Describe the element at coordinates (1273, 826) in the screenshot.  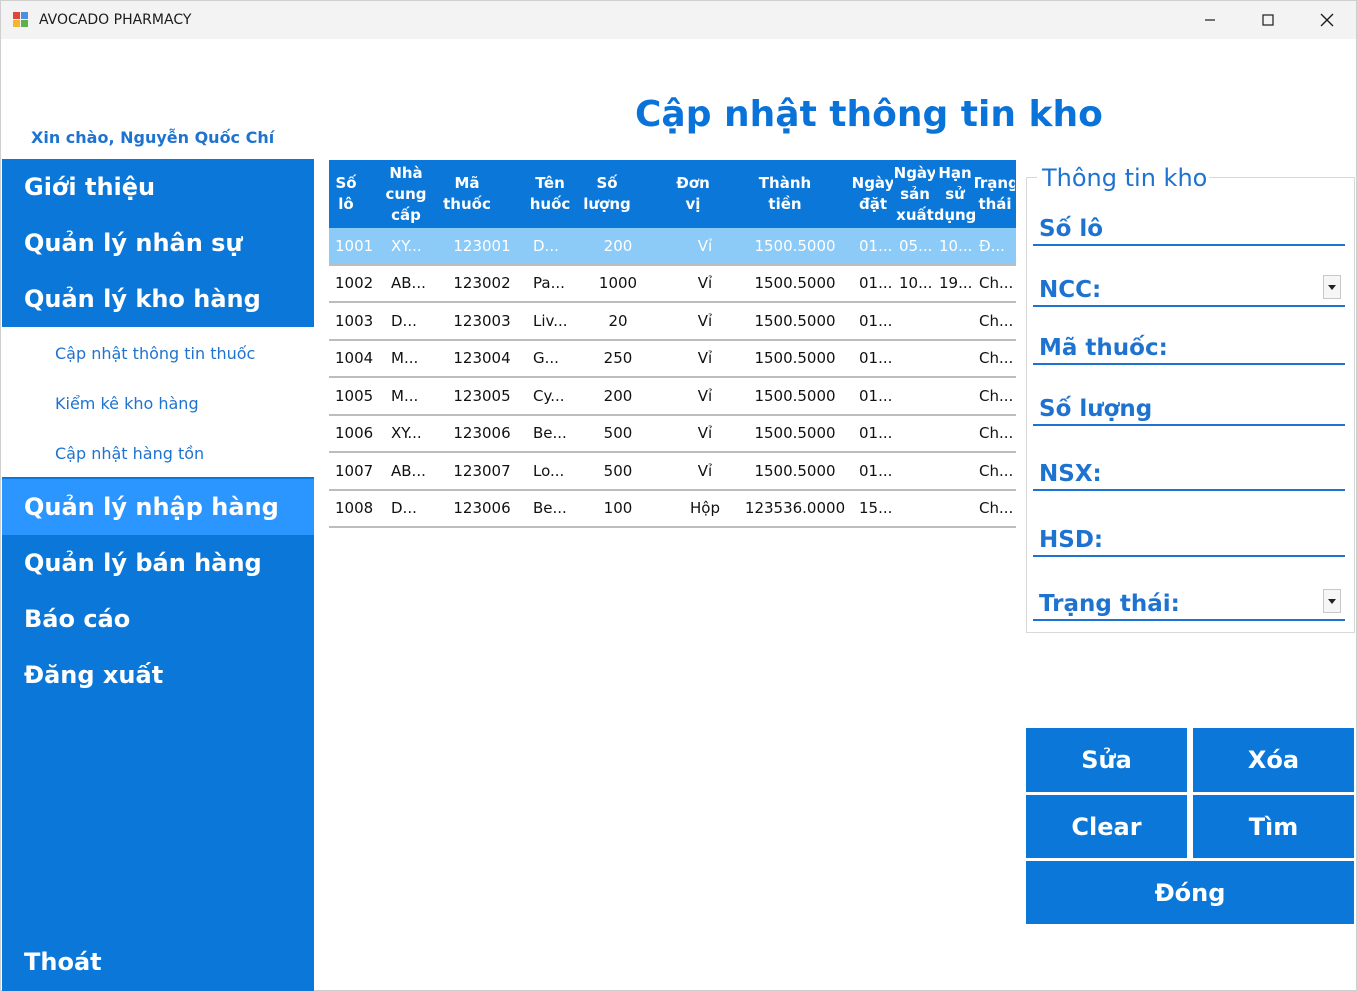
I see `find-button: Tìm` at that location.